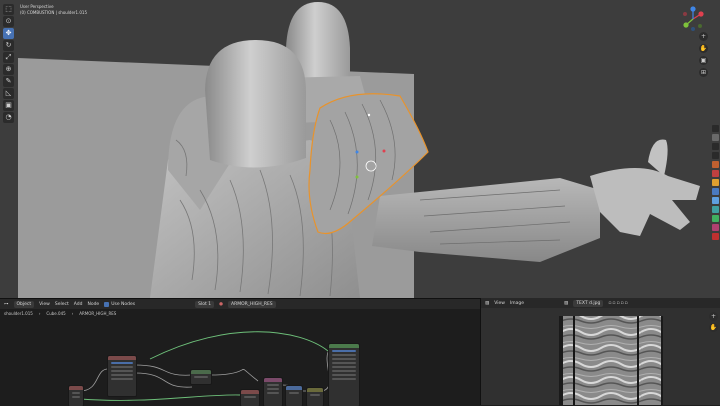 This screenshot has height=406, width=720. What do you see at coordinates (8, 57) in the screenshot?
I see `scale-tool-icon: ⤢` at bounding box center [8, 57].